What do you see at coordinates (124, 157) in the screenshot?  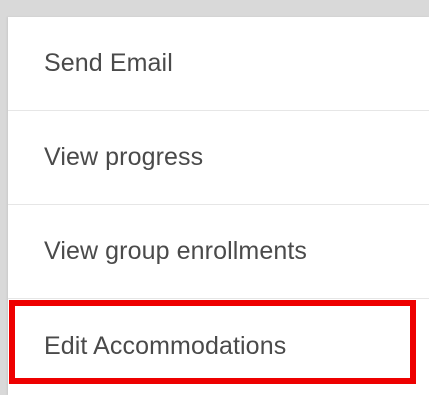 I see `view-progress-label: View progress` at bounding box center [124, 157].